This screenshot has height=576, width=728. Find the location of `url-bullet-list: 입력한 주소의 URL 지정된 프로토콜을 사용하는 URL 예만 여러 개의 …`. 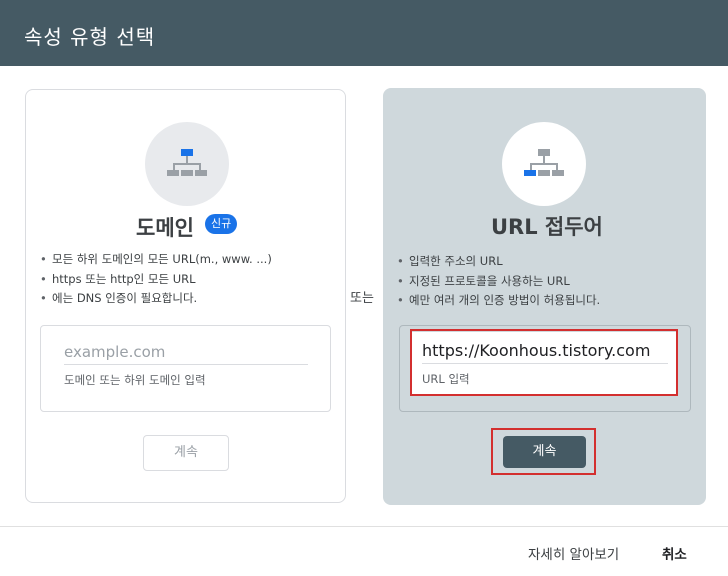

url-bullet-list: 입력한 주소의 URL 지정된 프로토콜을 사용하는 URL 예만 여러 개의 … is located at coordinates (498, 281).